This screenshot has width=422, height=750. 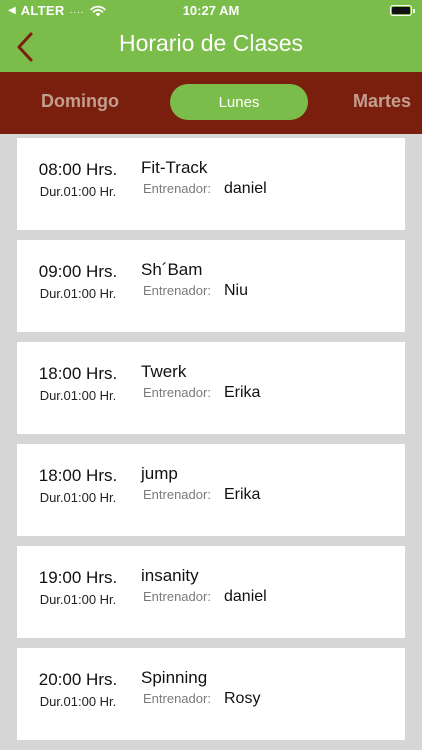 I want to click on app-header: ◀ ALTER .... 10:27 AM Horario de Clases, so click(x=211, y=36).